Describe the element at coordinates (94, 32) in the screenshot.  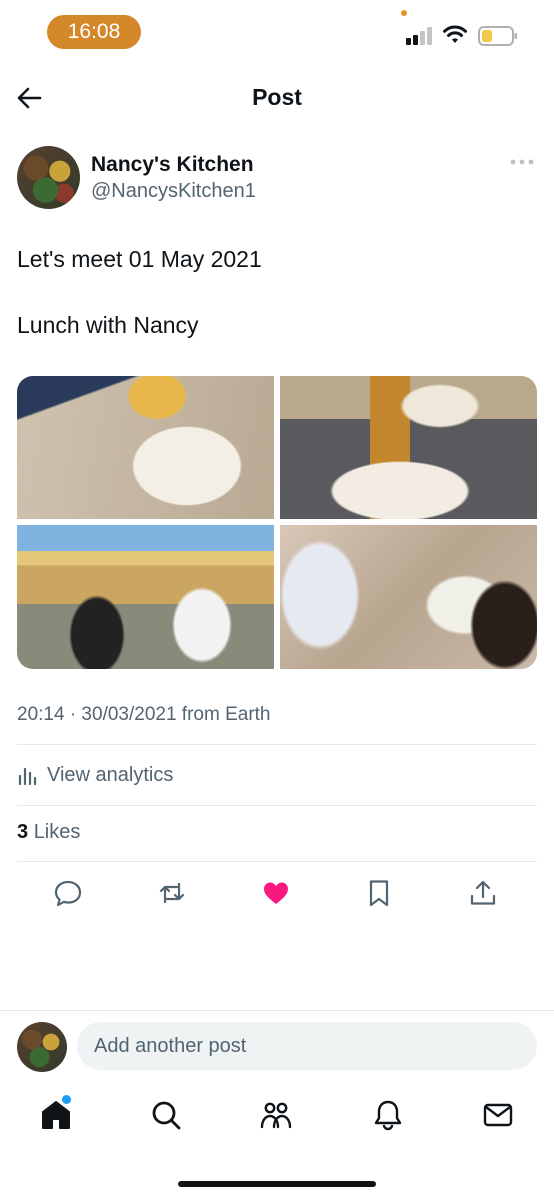
I see `status-time: 16:08` at that location.